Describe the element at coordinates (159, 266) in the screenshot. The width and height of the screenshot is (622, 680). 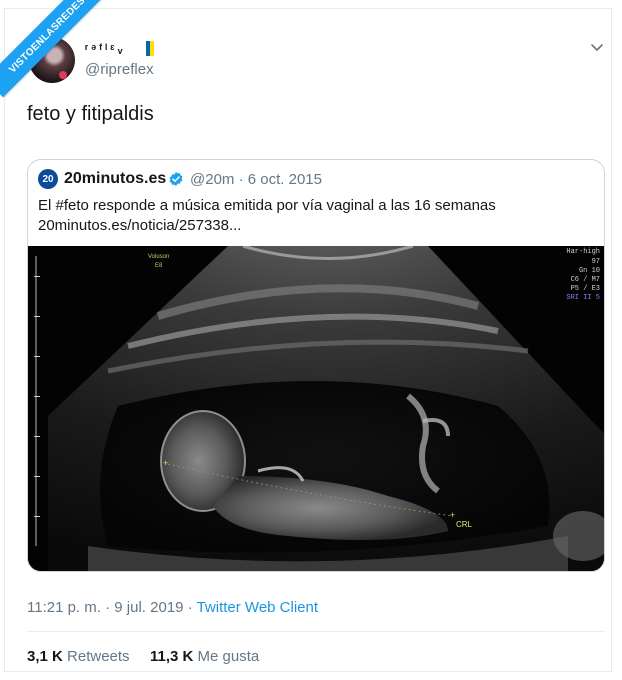
I see `device-model-label: E8` at that location.